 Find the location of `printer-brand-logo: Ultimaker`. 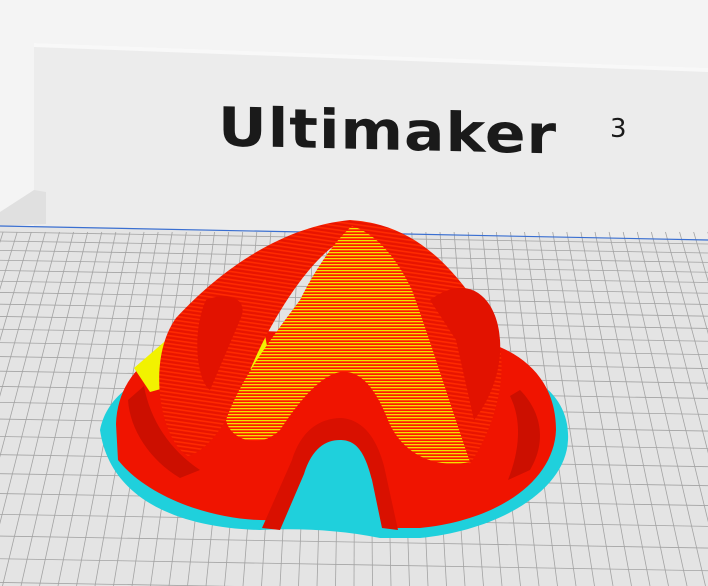

printer-brand-logo: Ultimaker is located at coordinates (388, 131).